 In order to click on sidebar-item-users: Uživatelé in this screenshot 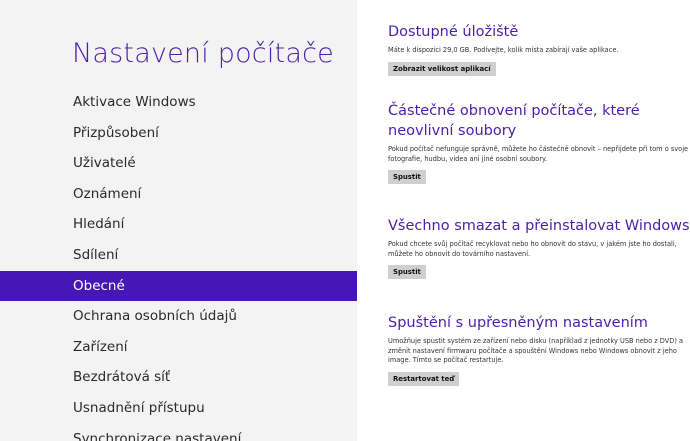, I will do `click(178, 163)`.